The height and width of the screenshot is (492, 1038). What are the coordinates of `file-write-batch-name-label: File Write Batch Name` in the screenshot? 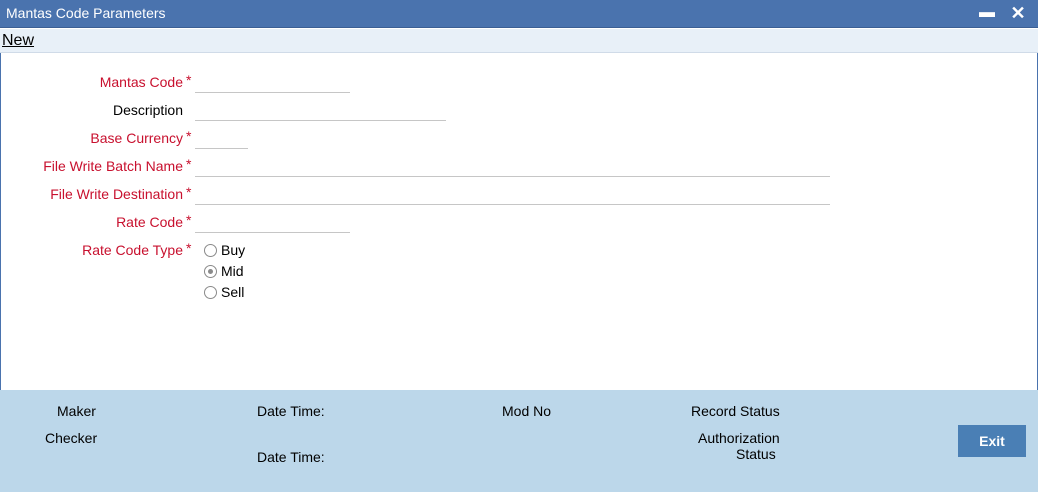 It's located at (113, 166).